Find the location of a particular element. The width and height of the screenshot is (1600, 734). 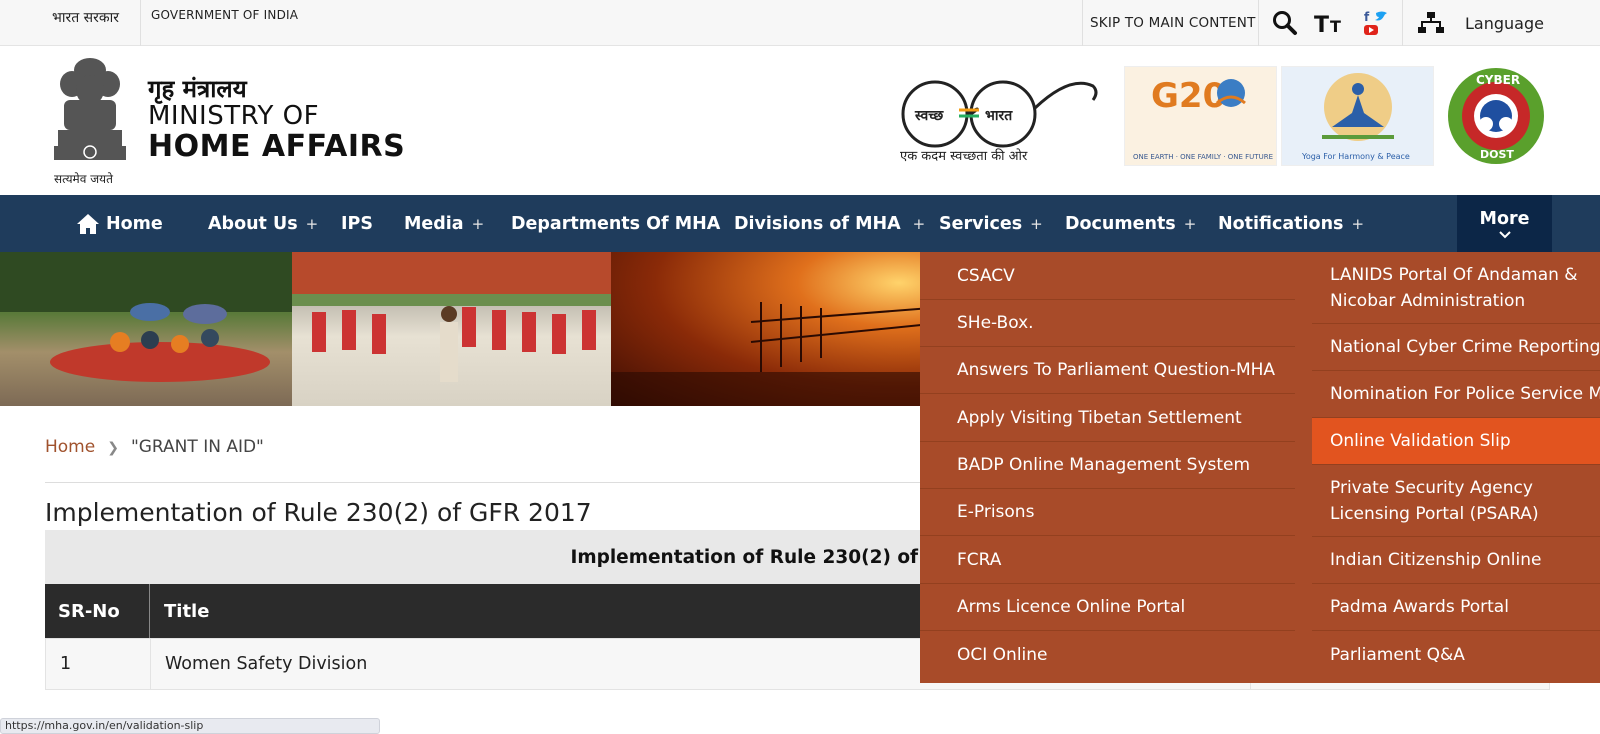

menu-item-e-prisons: E-Prisons is located at coordinates (1107, 512).